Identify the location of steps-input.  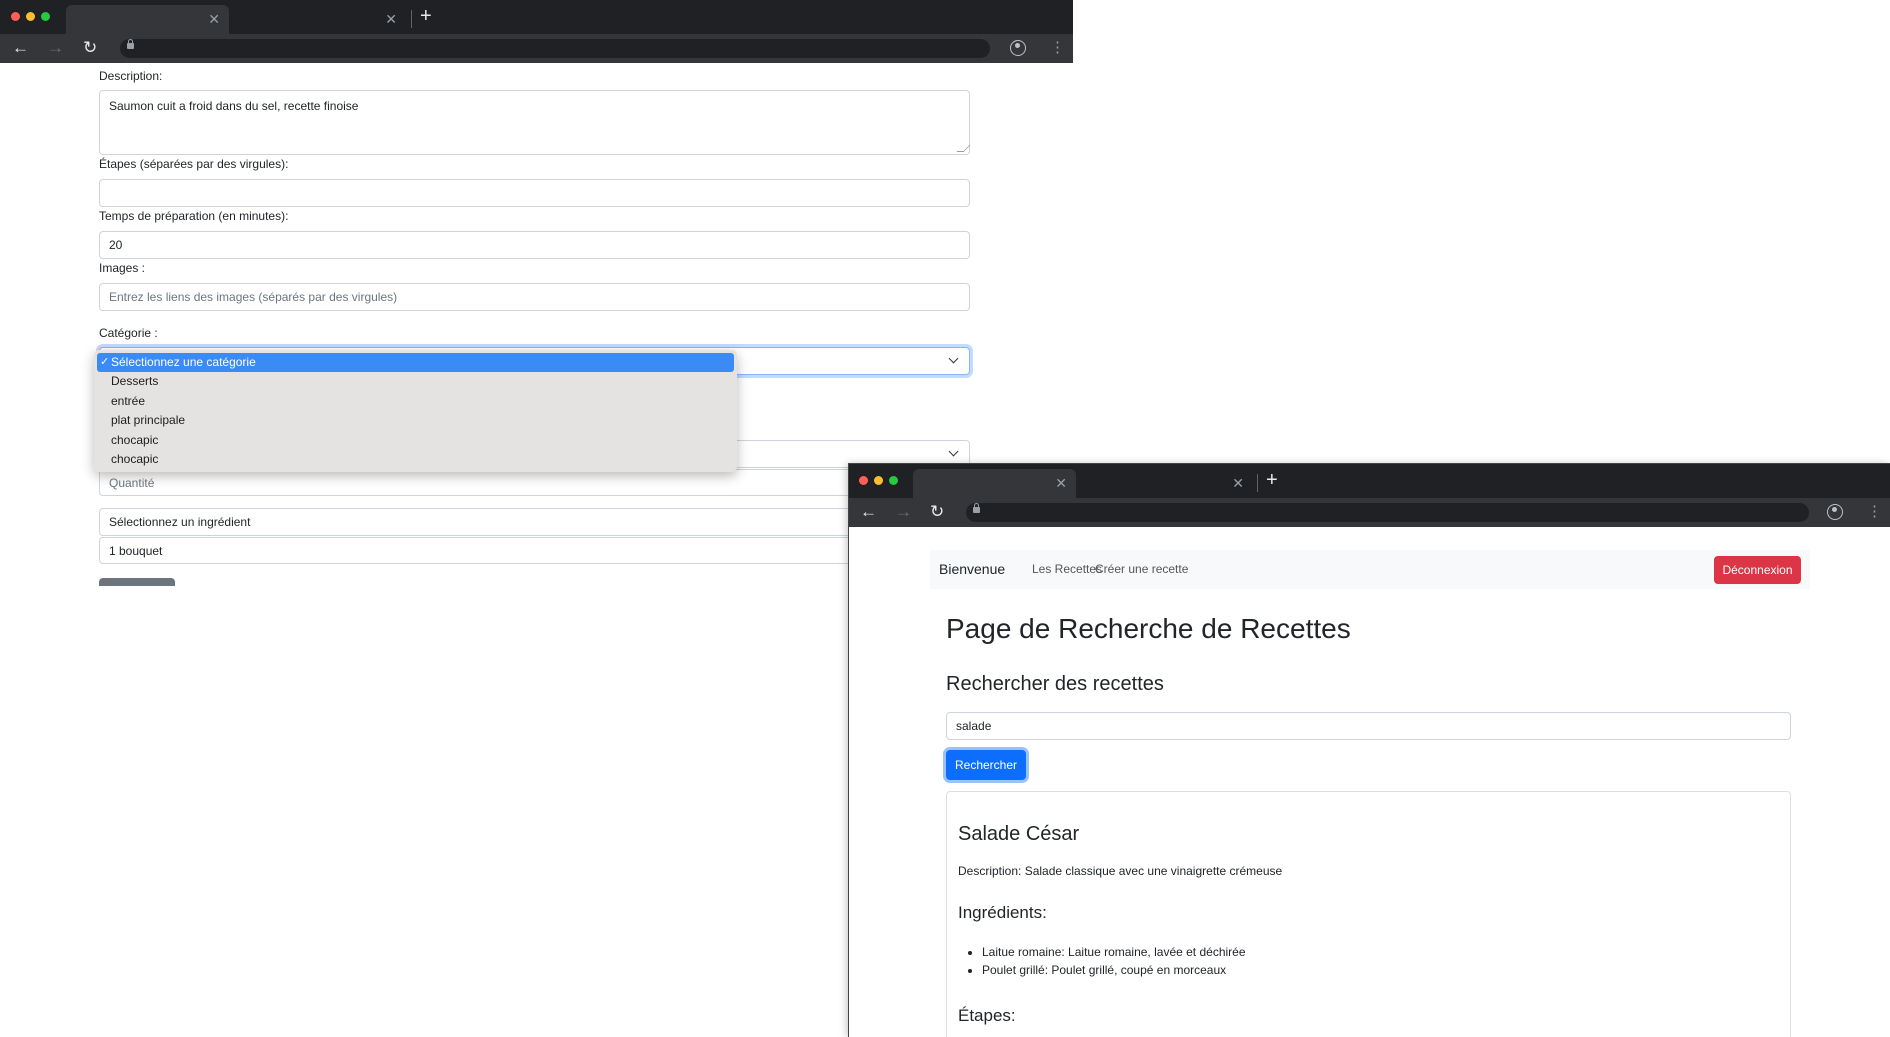
(534, 193).